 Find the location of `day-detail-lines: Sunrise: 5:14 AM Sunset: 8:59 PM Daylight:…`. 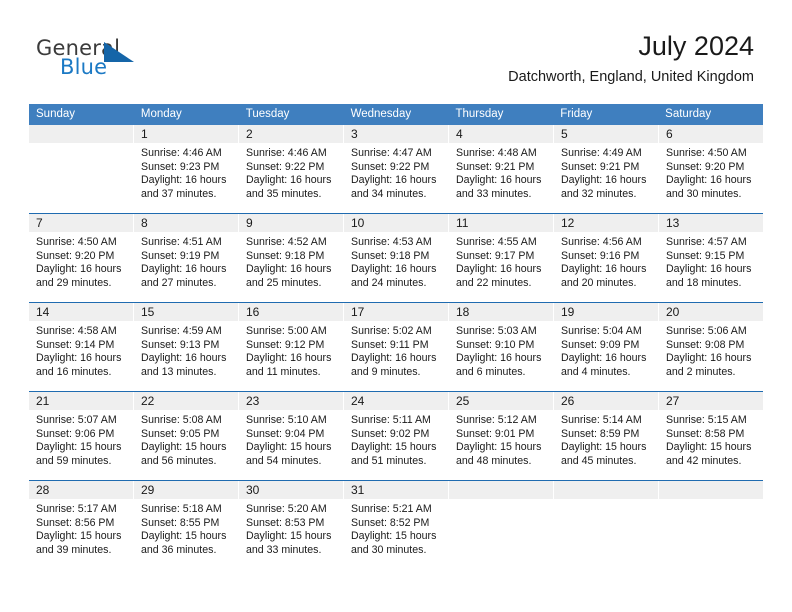

day-detail-lines: Sunrise: 5:14 AM Sunset: 8:59 PM Daylight:… is located at coordinates (606, 439).